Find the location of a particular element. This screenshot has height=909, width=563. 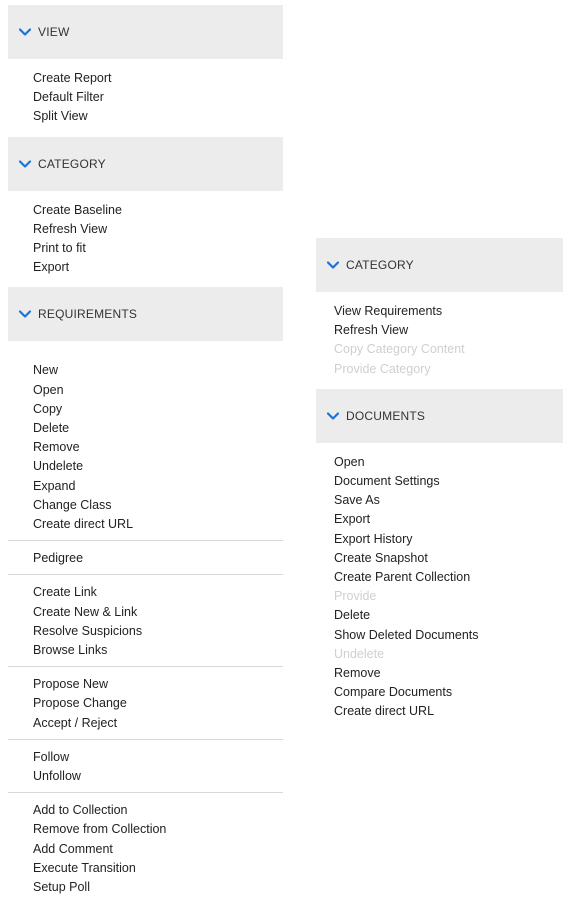

section-title: REQUIREMENTS is located at coordinates (88, 314).